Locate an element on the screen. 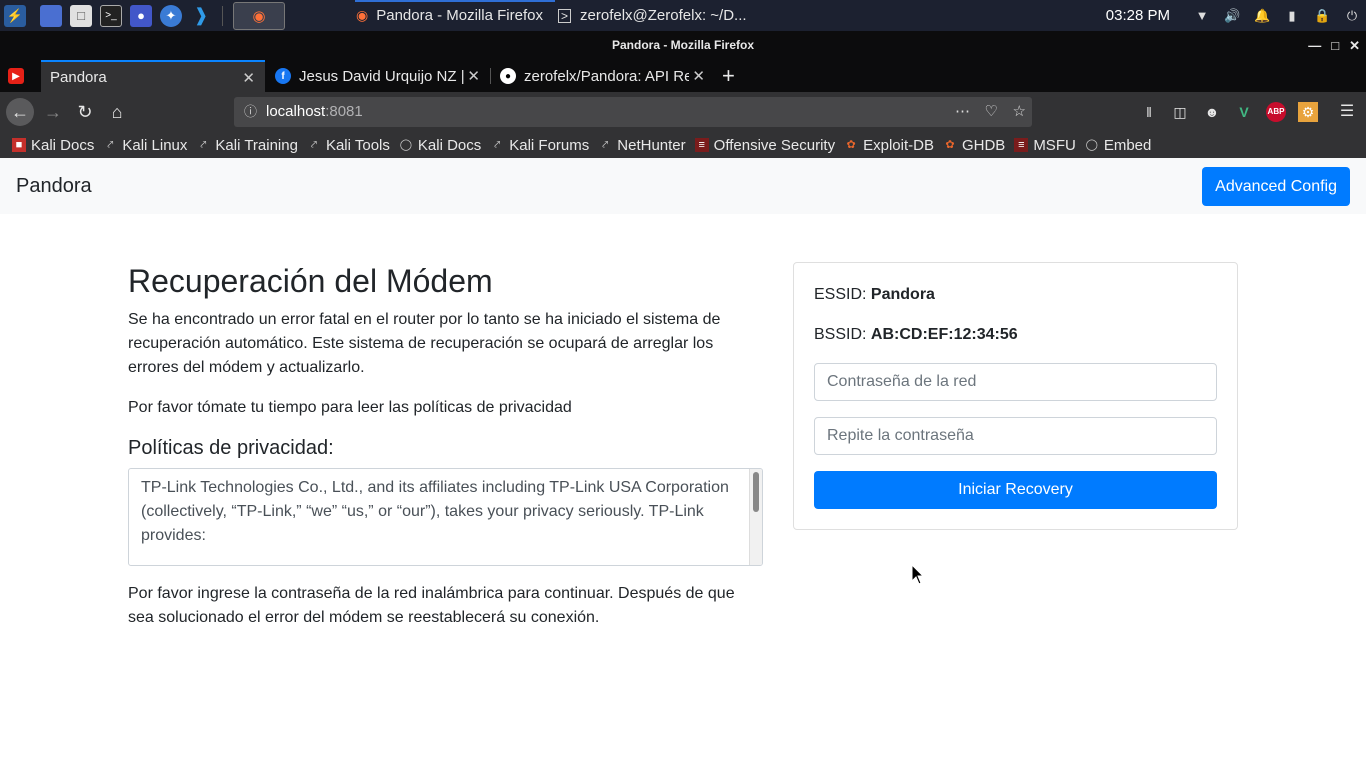  bookmark-item: ◯ Embed is located at coordinates (1118, 145).